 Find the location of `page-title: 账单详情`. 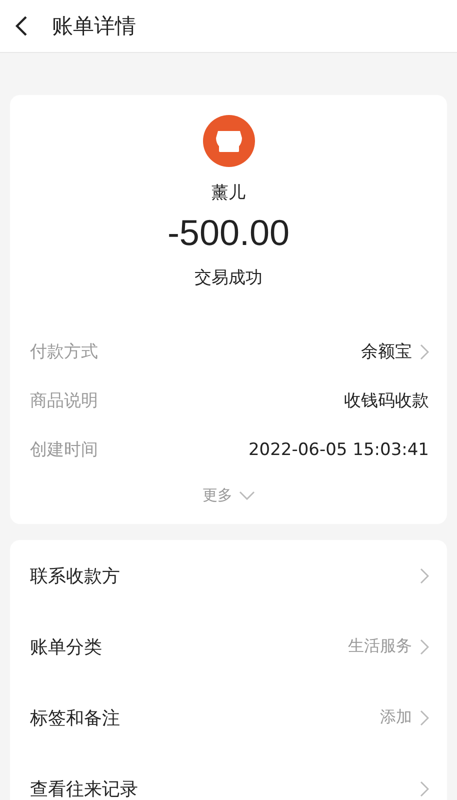

page-title: 账单详情 is located at coordinates (94, 26).